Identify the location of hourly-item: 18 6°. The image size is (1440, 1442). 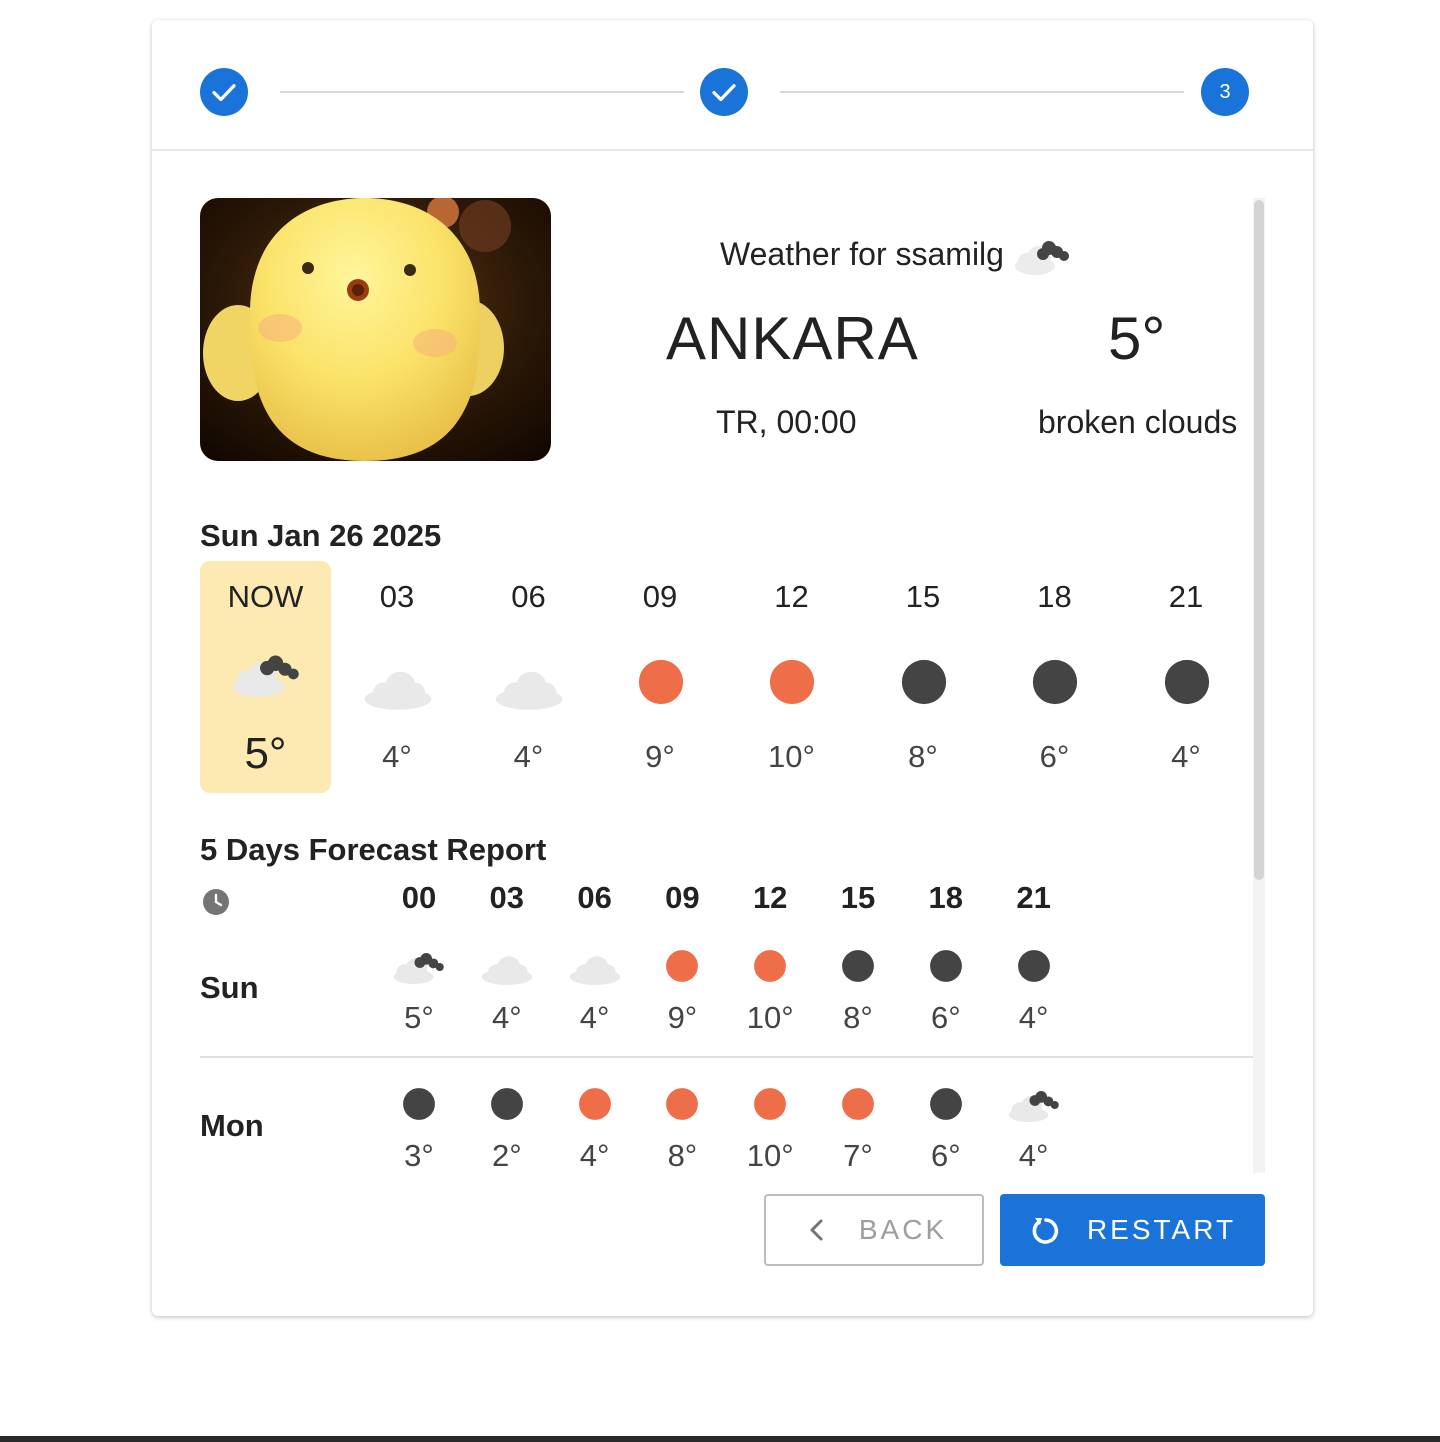
(1054, 677).